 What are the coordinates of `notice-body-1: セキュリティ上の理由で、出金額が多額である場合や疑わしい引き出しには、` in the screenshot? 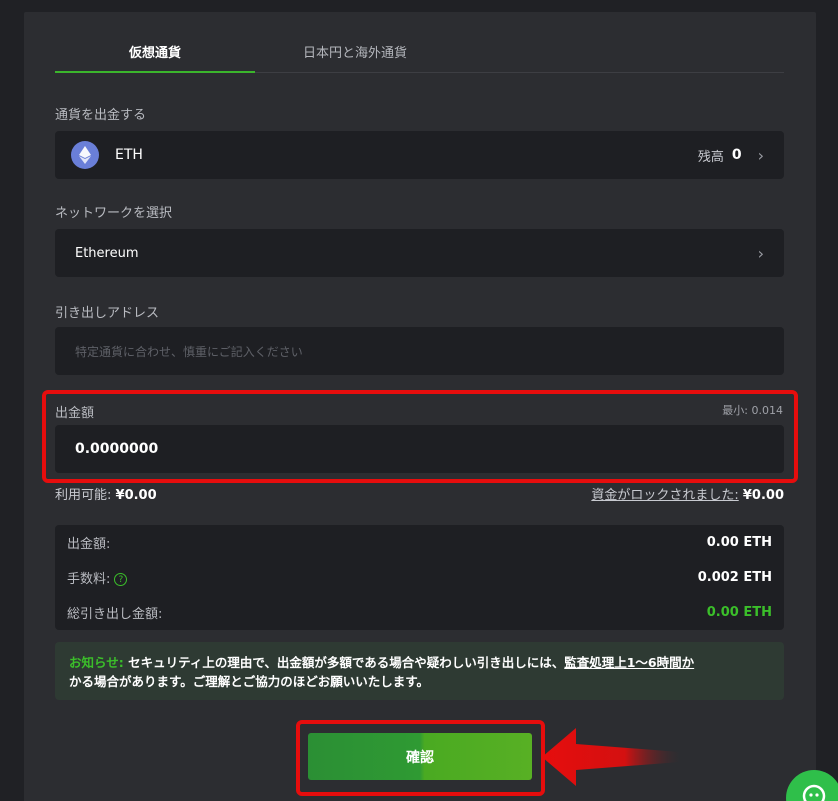 It's located at (344, 662).